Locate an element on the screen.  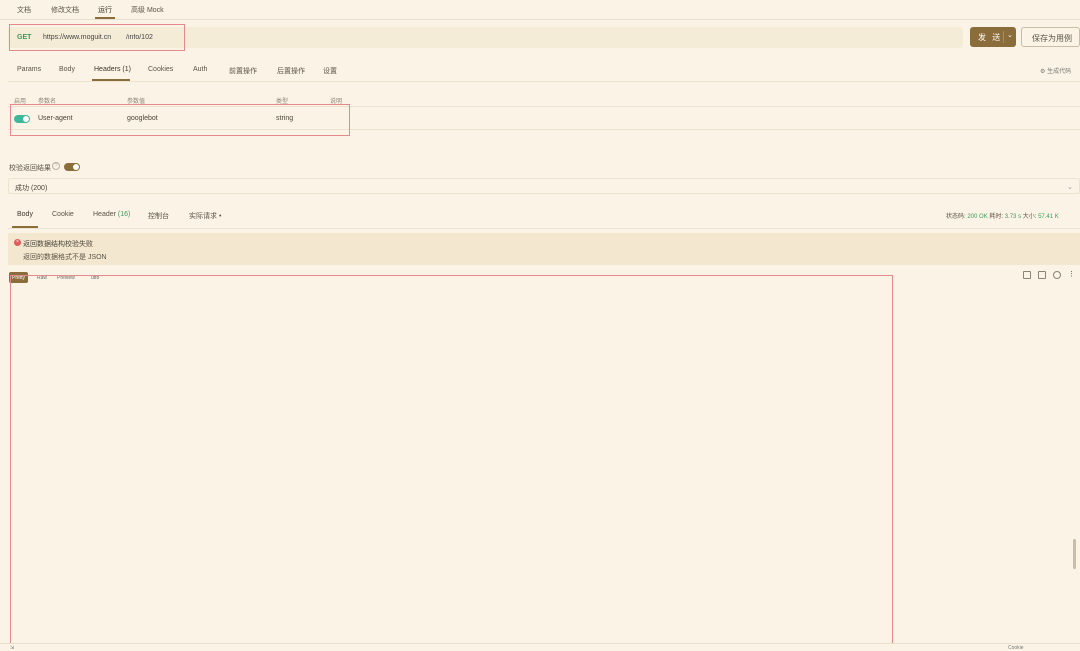
size-label: 大小: is located at coordinates (1029, 217).